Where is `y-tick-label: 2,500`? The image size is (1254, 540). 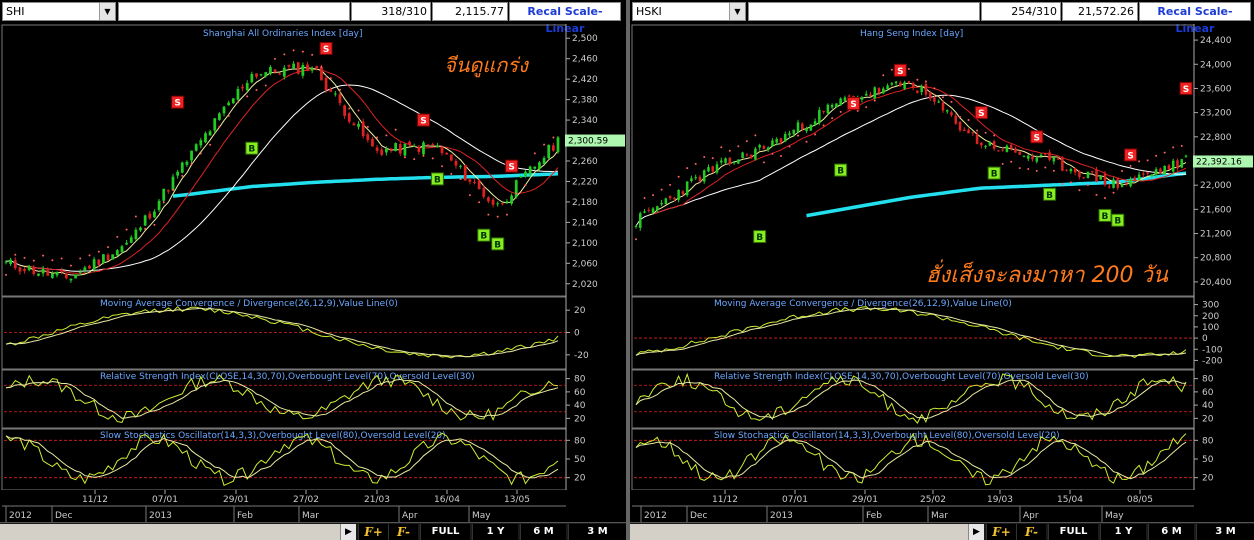 y-tick-label: 2,500 is located at coordinates (585, 39).